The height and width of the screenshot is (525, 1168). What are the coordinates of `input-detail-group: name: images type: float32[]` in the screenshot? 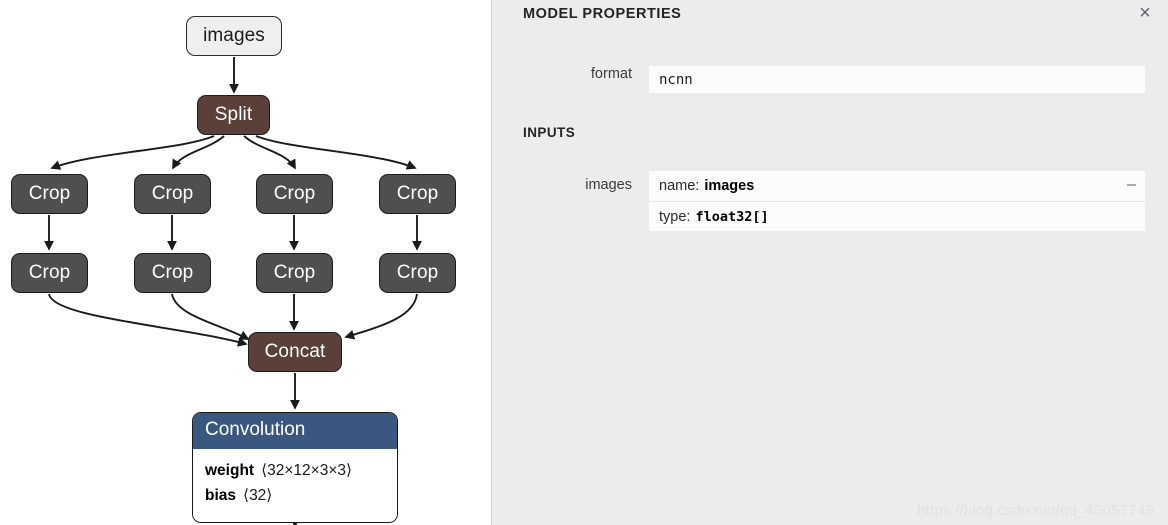 It's located at (897, 201).